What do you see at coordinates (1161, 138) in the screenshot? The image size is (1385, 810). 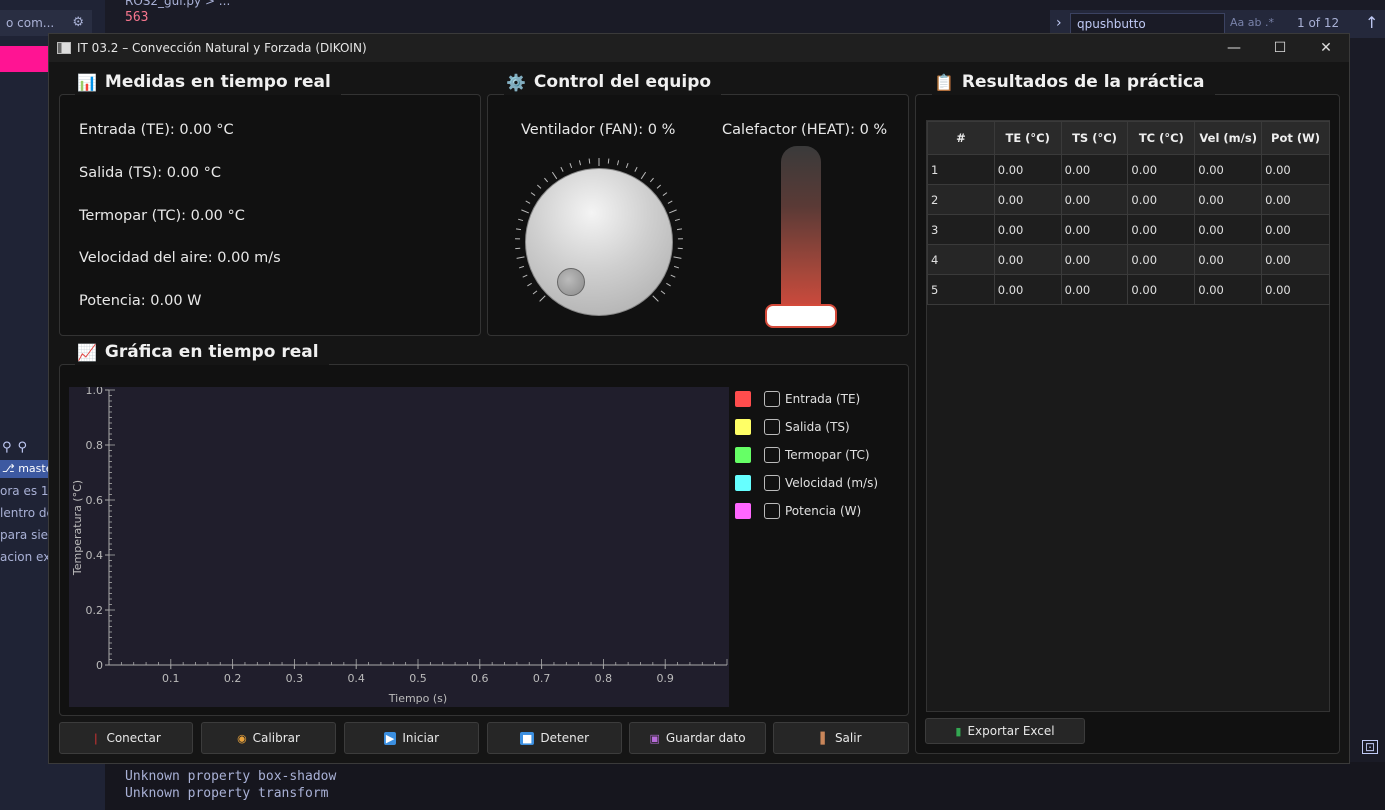 I see `column-header: TC (°C)` at bounding box center [1161, 138].